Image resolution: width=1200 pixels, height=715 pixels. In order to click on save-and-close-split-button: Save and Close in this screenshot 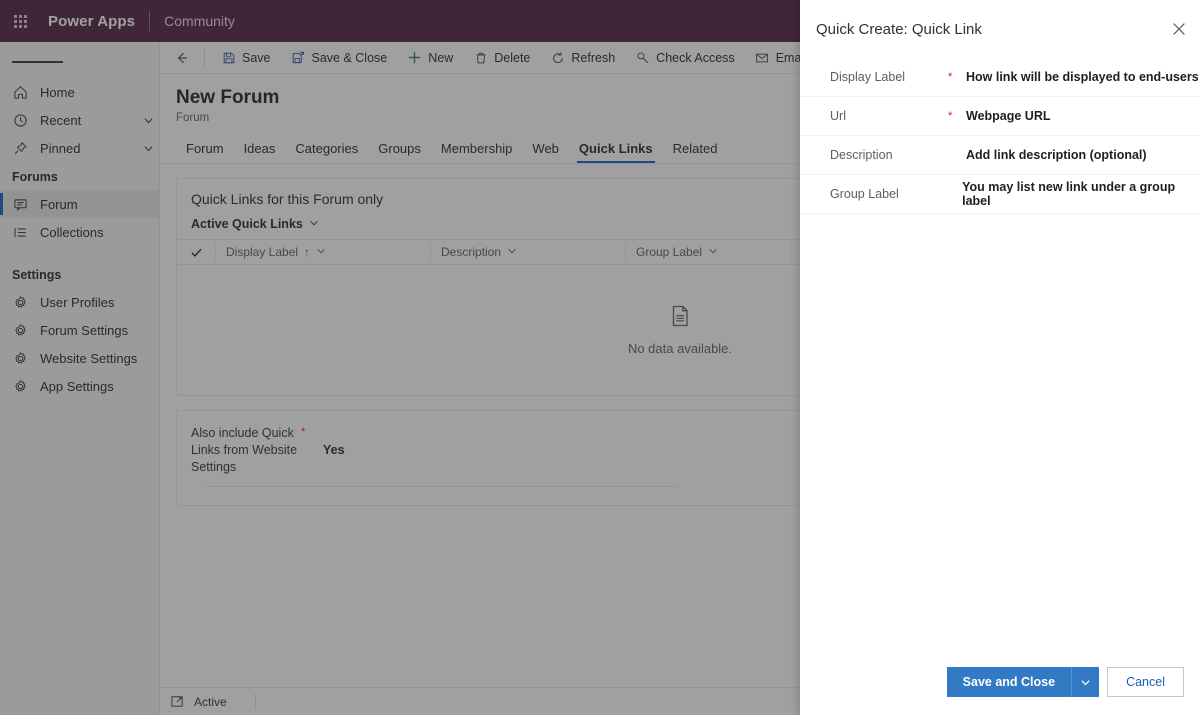, I will do `click(1023, 682)`.